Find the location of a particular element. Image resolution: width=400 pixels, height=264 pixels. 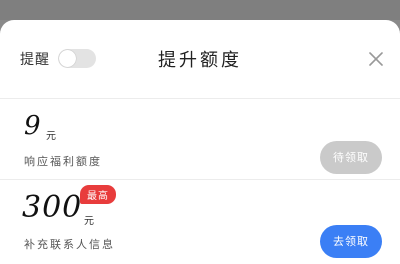

sheet-title: 提升额度 is located at coordinates (200, 60).